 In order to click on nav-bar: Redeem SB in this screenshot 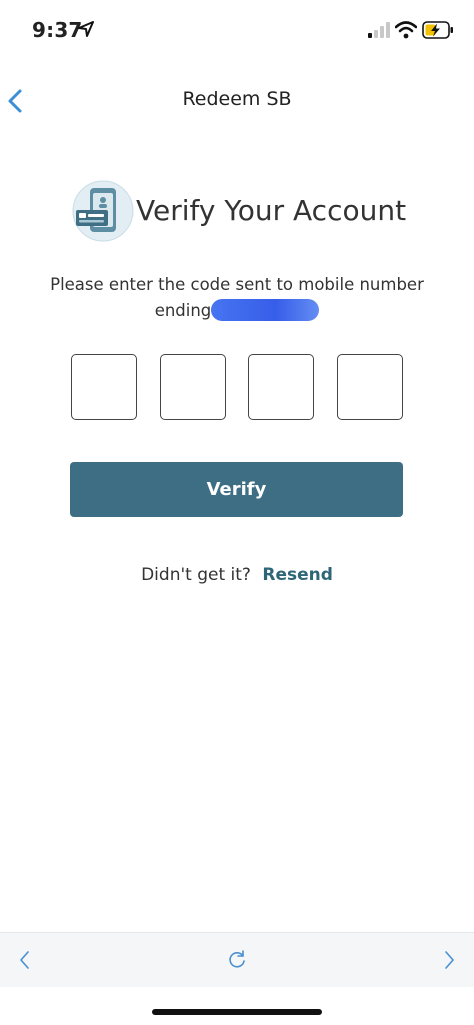, I will do `click(237, 100)`.